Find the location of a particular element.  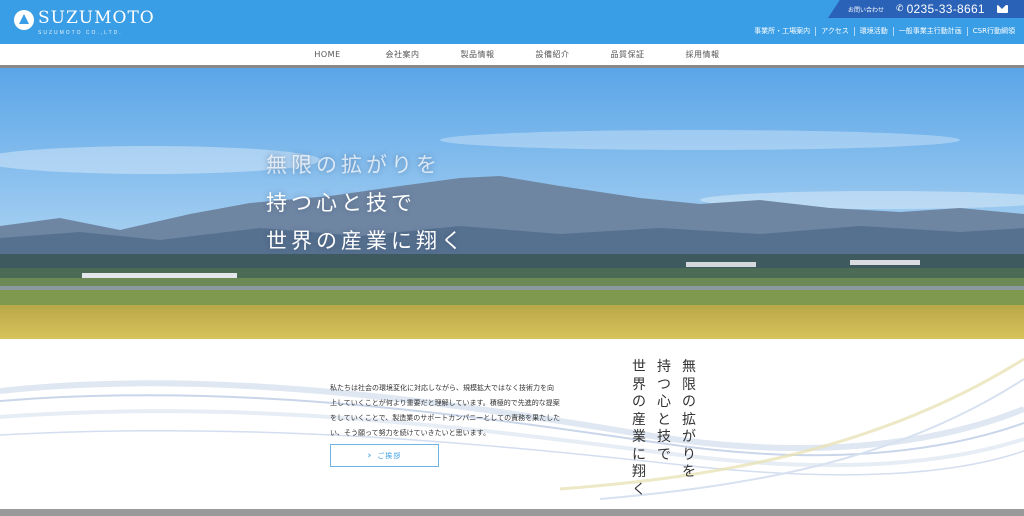

logo: SUZUMOTO SUZUMOTO CO.,LTD. is located at coordinates (84, 22).